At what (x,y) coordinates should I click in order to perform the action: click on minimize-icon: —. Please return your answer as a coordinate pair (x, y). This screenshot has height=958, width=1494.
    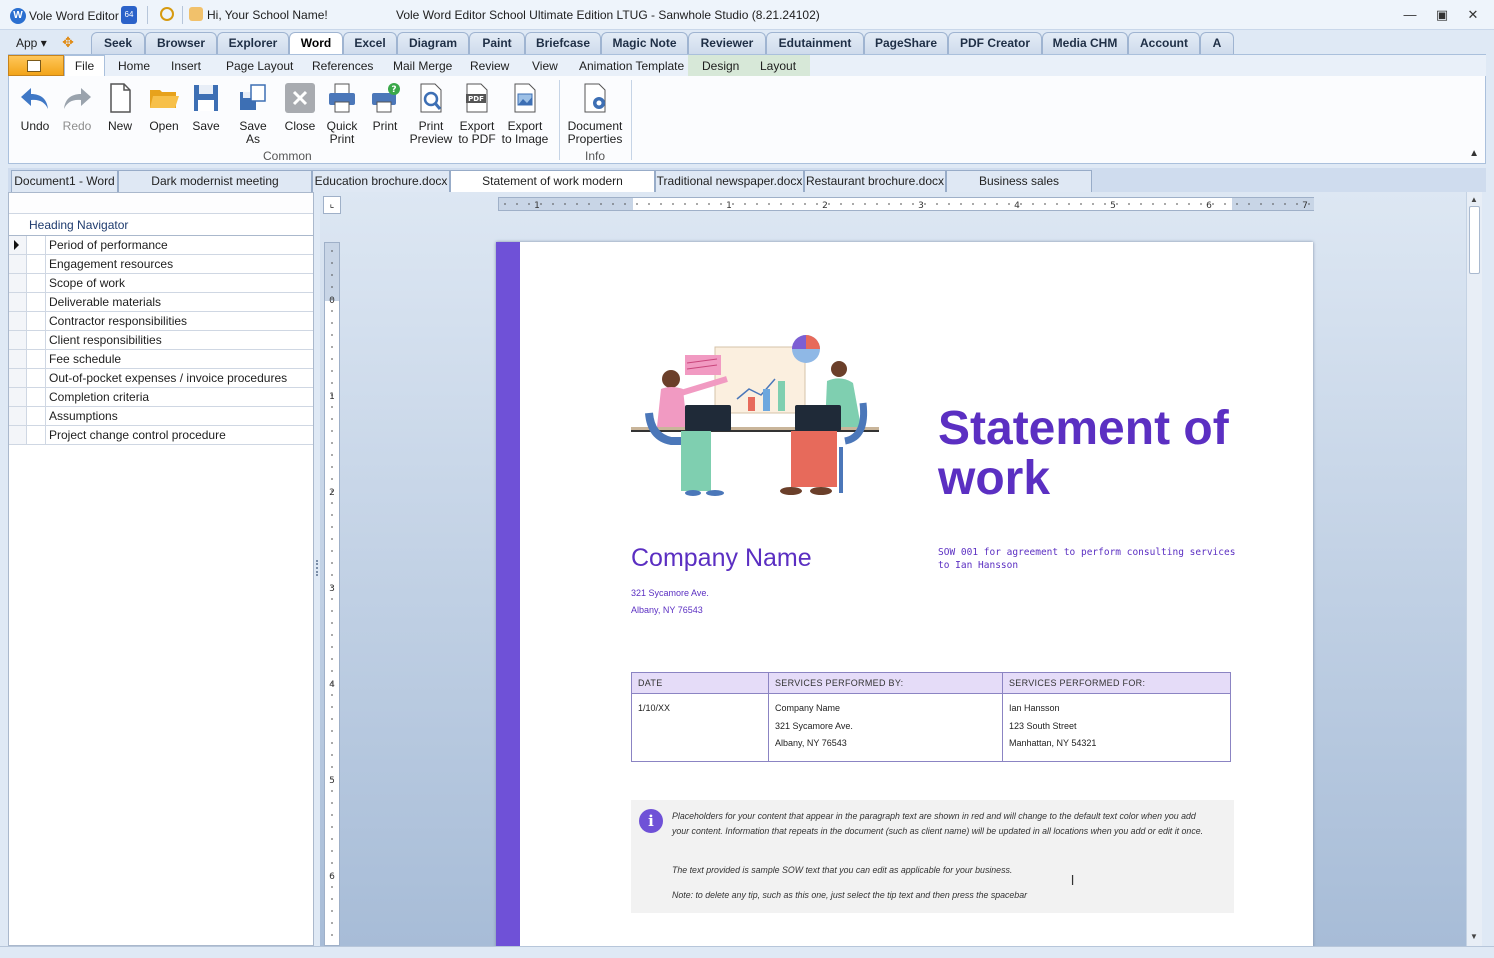
    Looking at the image, I should click on (1410, 15).